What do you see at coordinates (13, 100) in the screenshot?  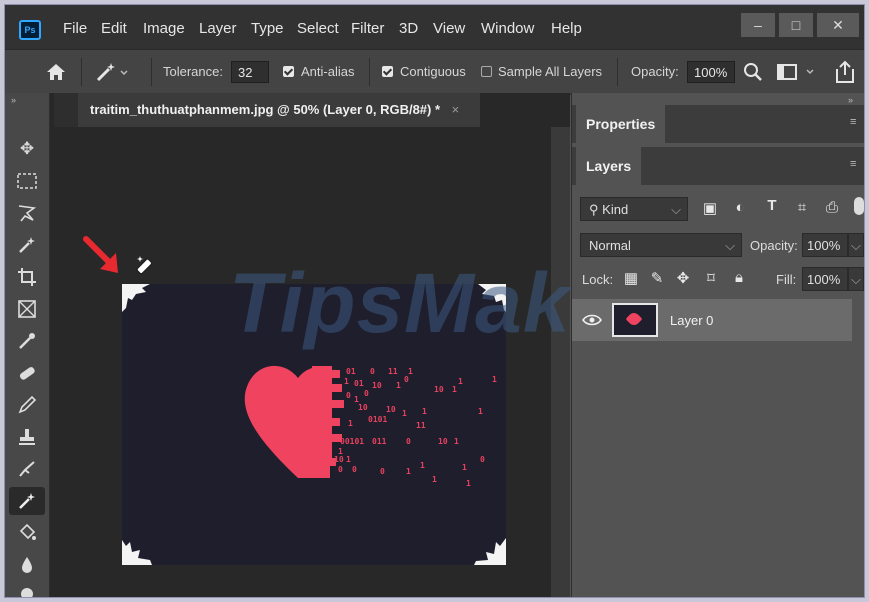 I see `collapse-icon: »` at bounding box center [13, 100].